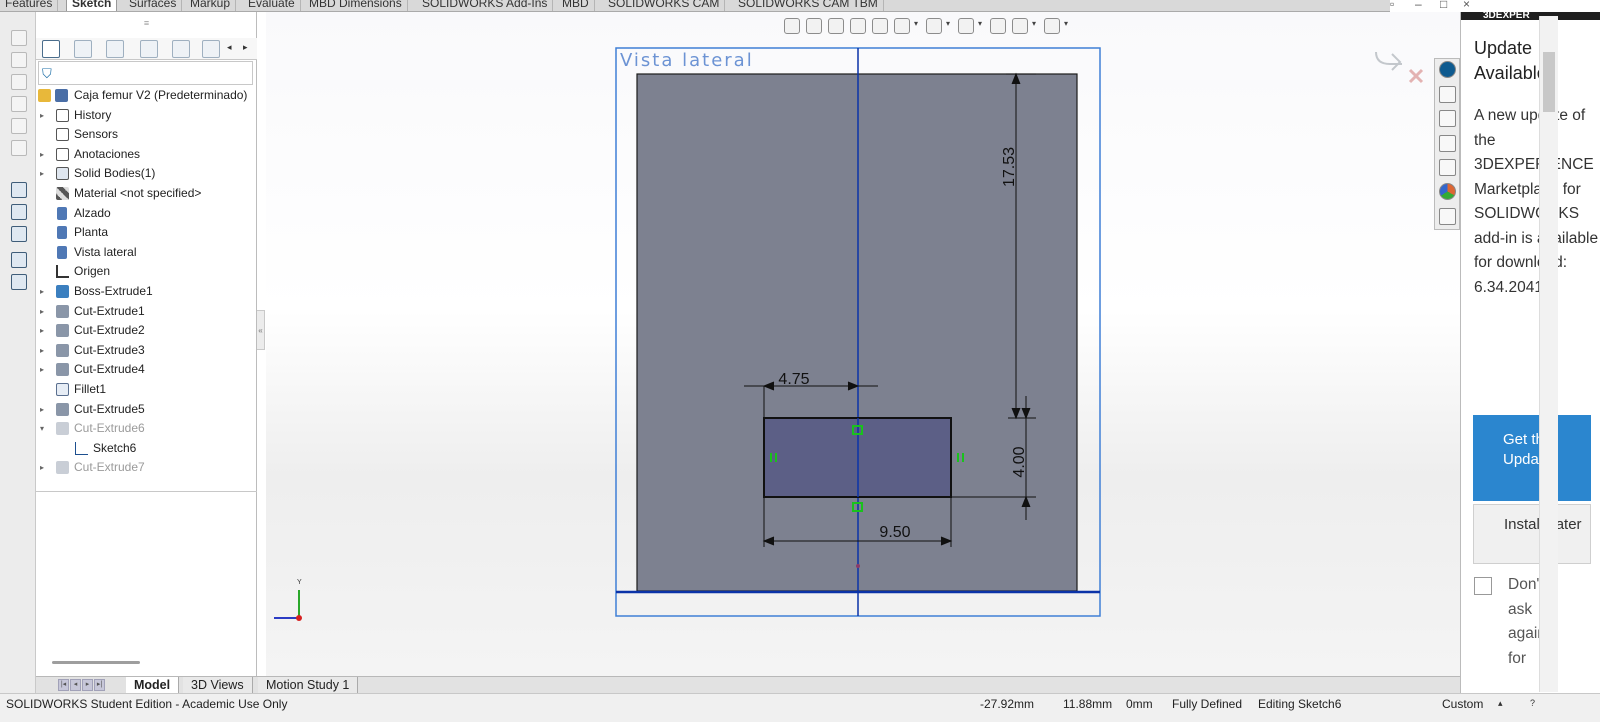 This screenshot has height=722, width=1600. I want to click on smart-dimension-icon, so click(19, 190).